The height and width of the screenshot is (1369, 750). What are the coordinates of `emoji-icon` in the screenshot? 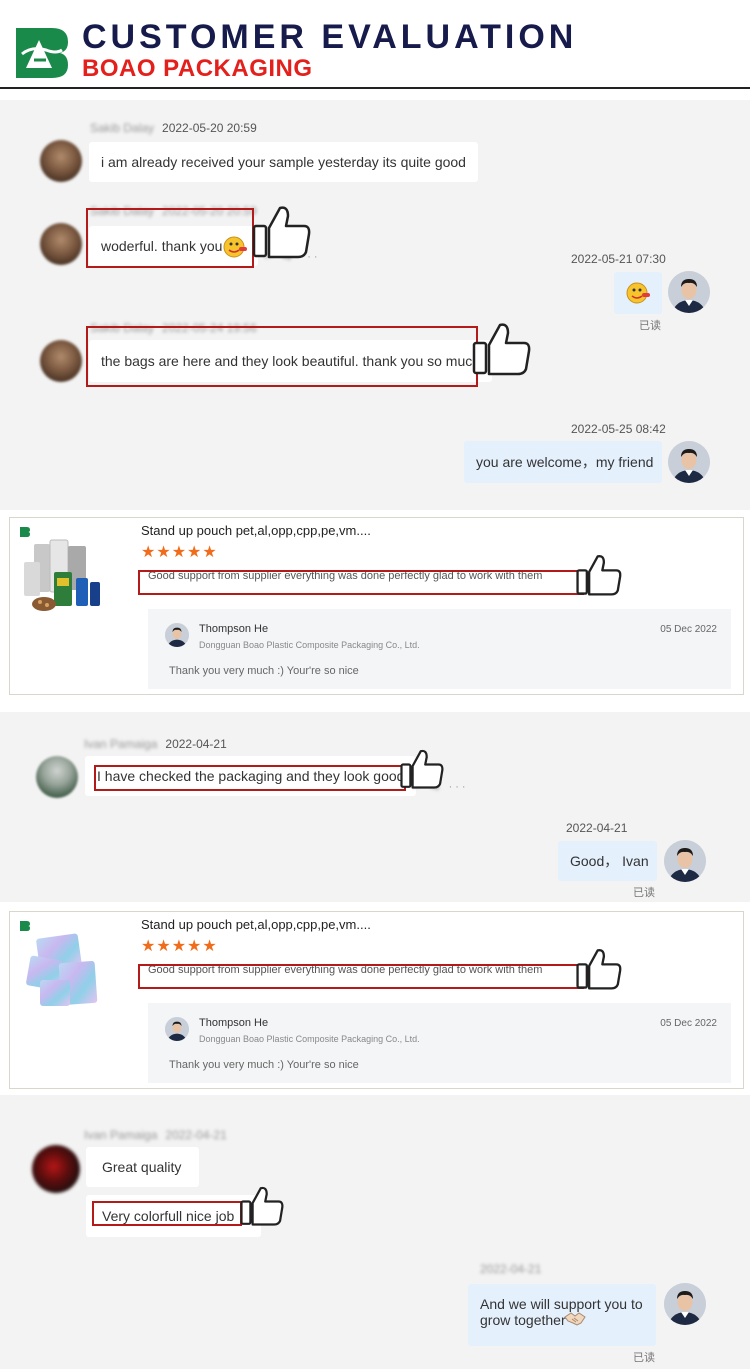 It's located at (638, 293).